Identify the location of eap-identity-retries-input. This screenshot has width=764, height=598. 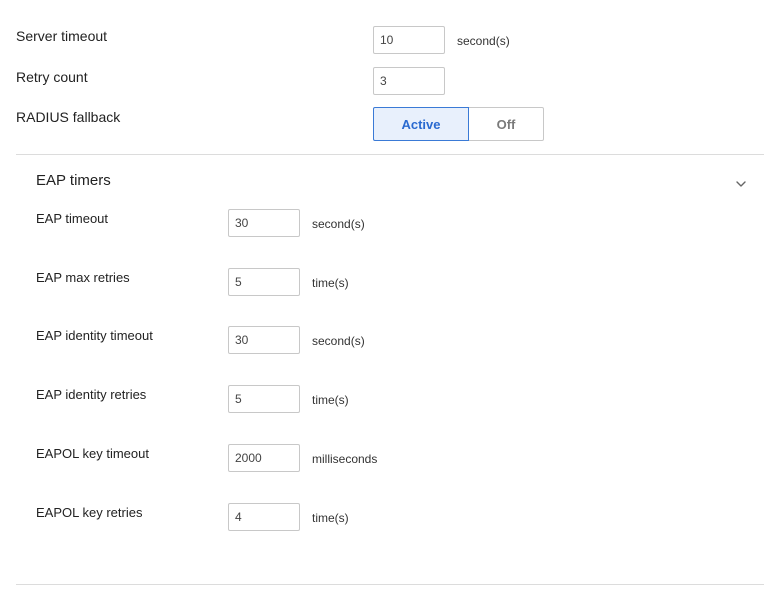
(264, 399).